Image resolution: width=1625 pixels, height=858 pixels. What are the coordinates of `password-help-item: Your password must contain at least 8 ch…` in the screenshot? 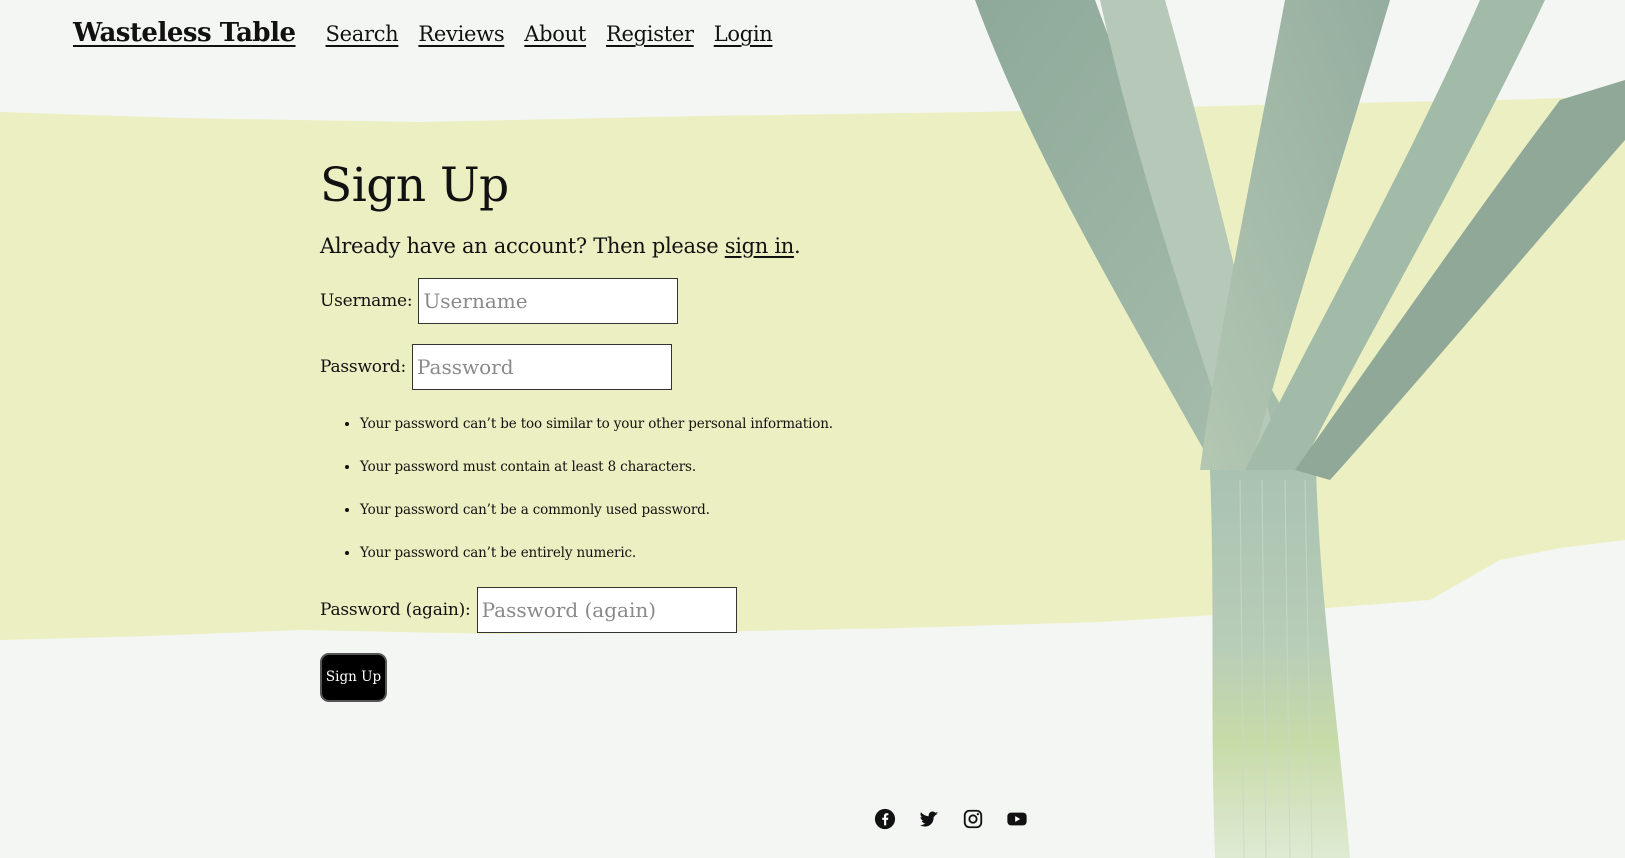 It's located at (660, 467).